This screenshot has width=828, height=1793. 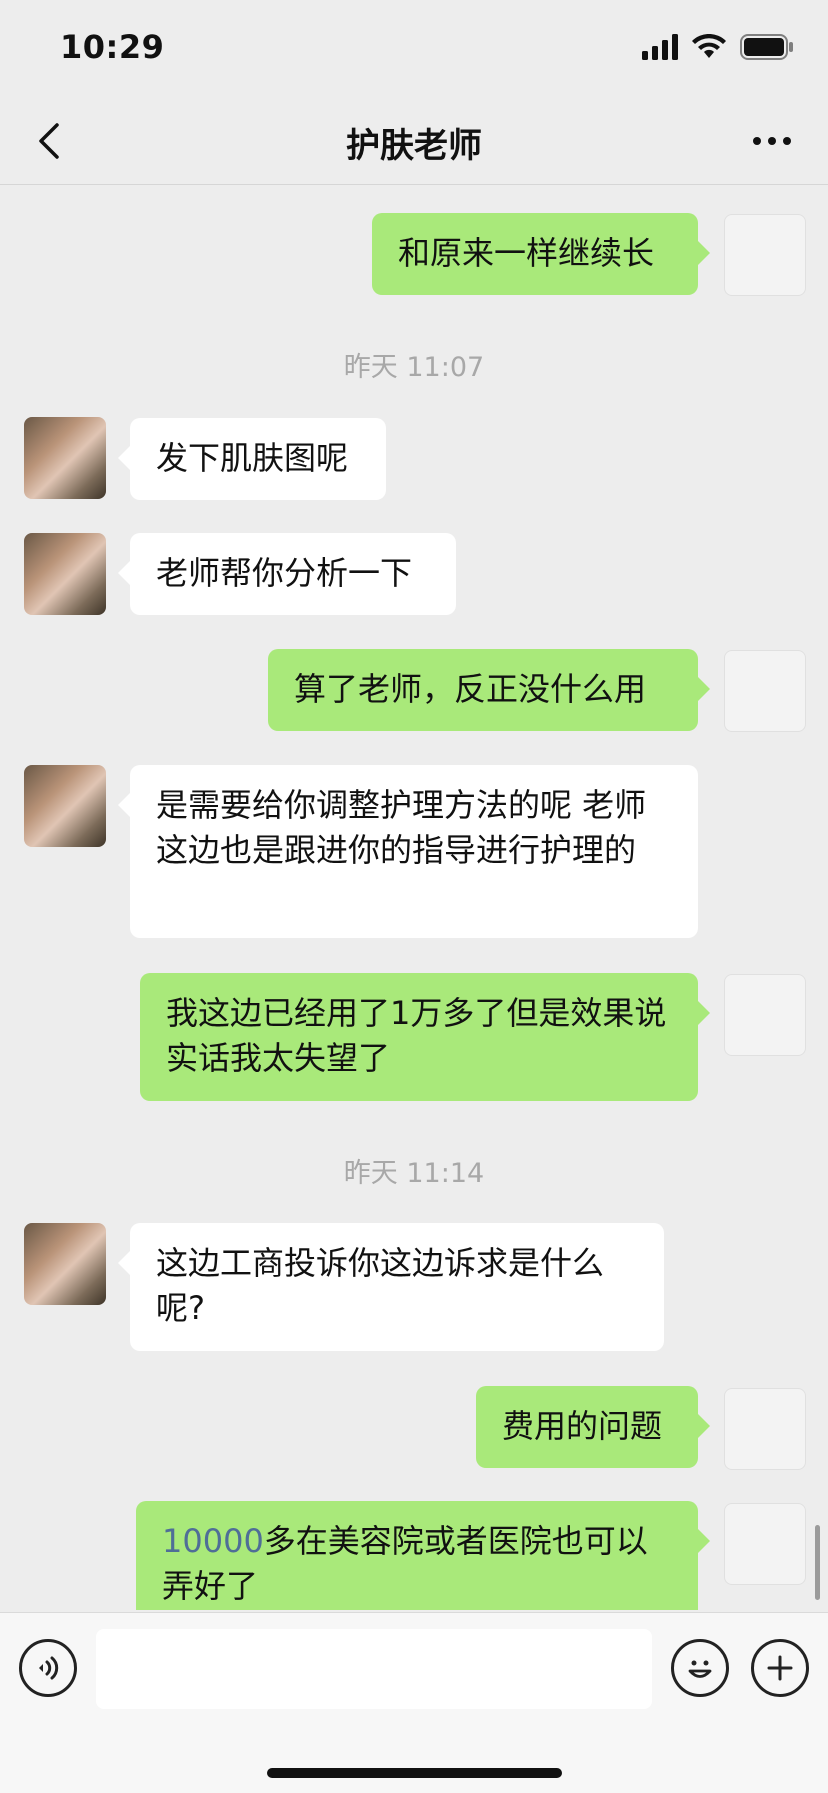 I want to click on voice-icon, so click(x=49, y=1668).